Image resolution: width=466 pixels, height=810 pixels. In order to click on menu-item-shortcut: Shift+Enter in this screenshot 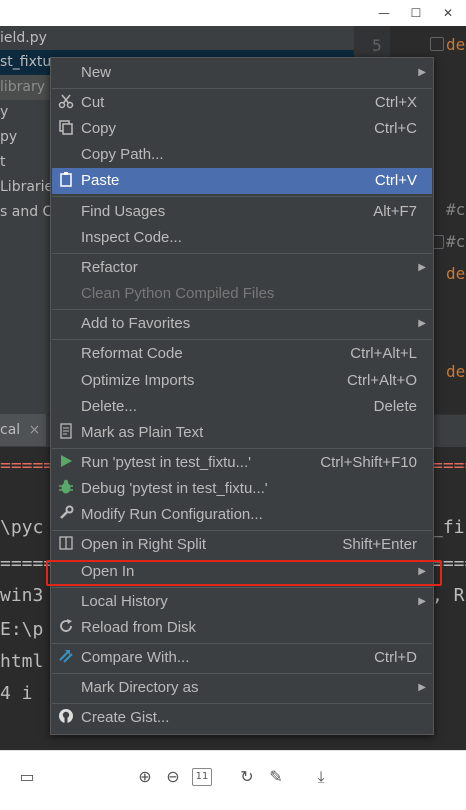, I will do `click(379, 544)`.